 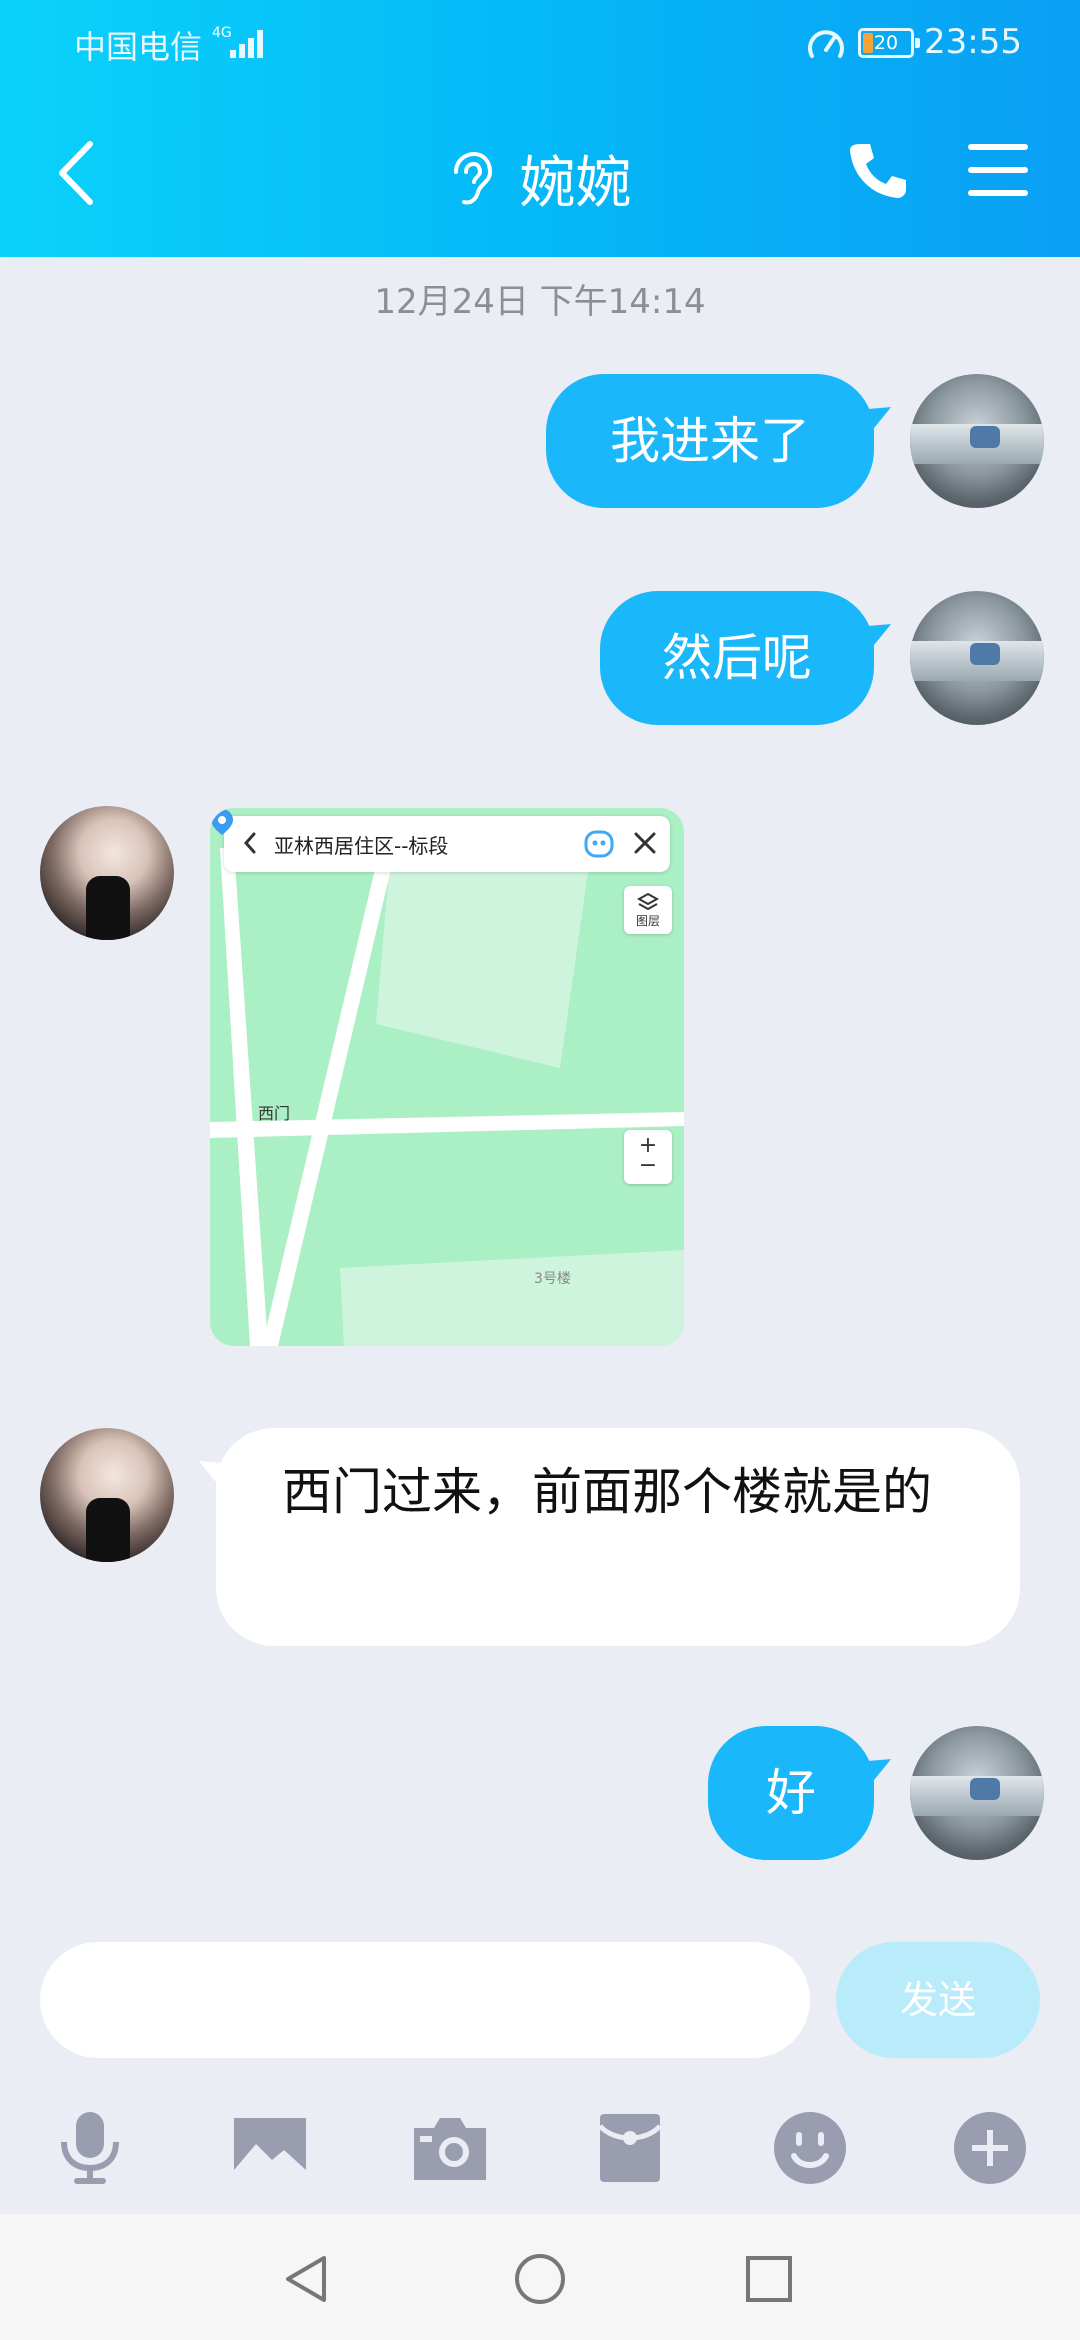 I want to click on zoom-out-button: −, so click(x=648, y=1166).